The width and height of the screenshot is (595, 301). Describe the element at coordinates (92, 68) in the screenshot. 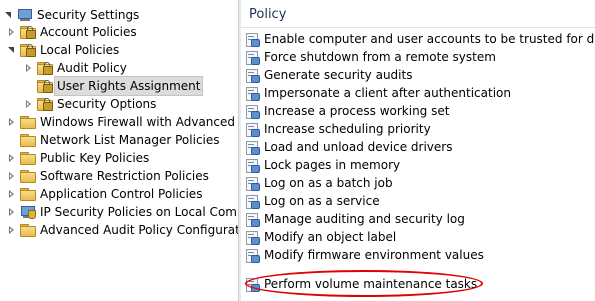

I see `tree-item-label: Audit Policy` at that location.